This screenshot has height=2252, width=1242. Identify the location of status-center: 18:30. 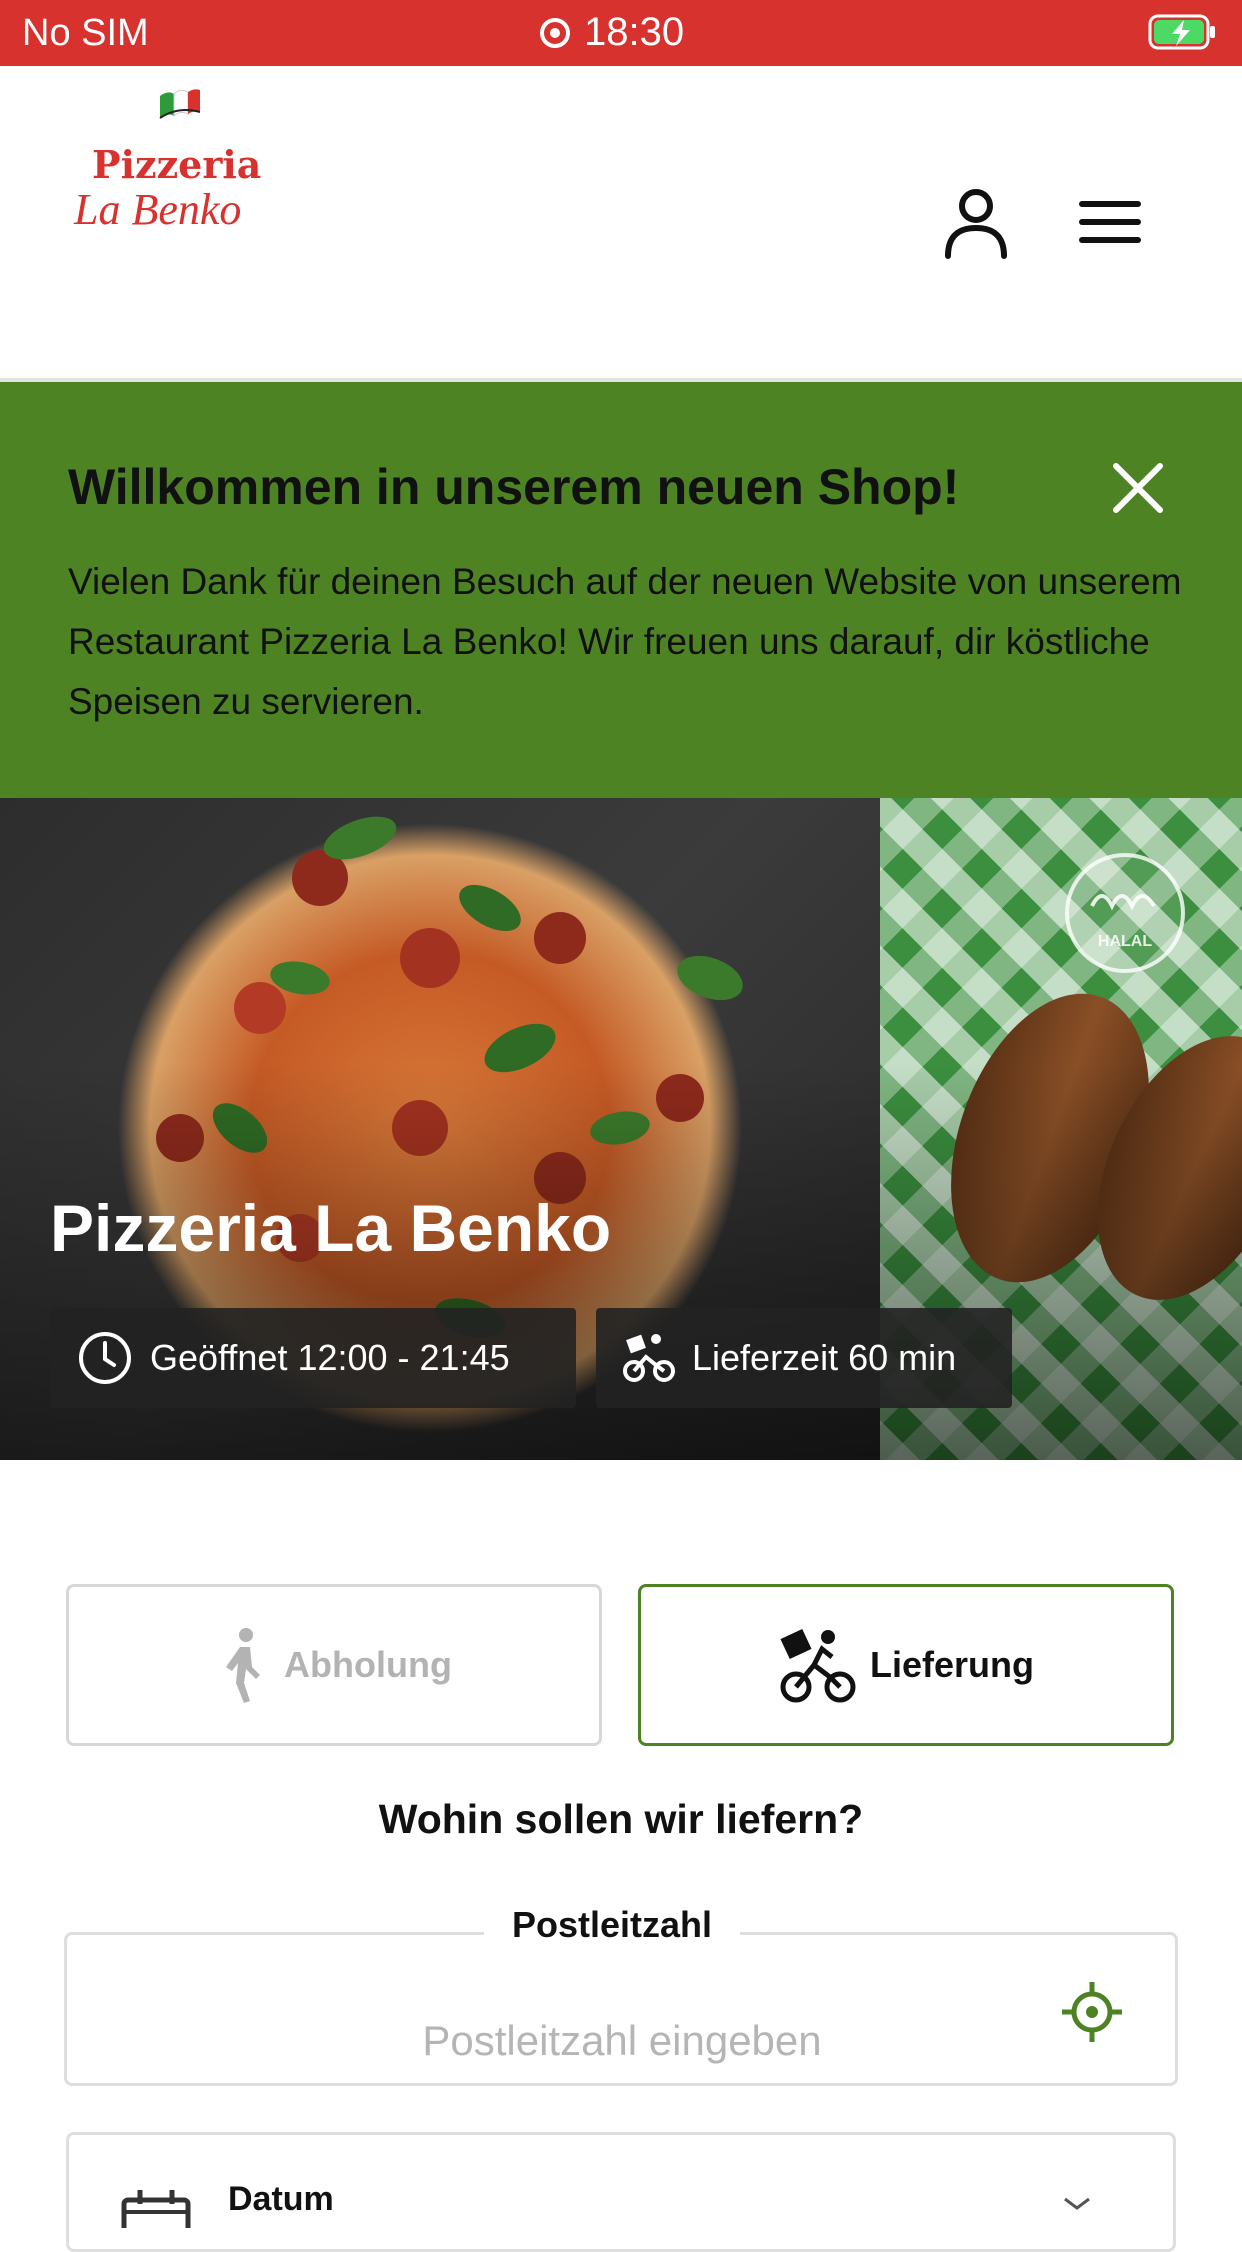
(612, 32).